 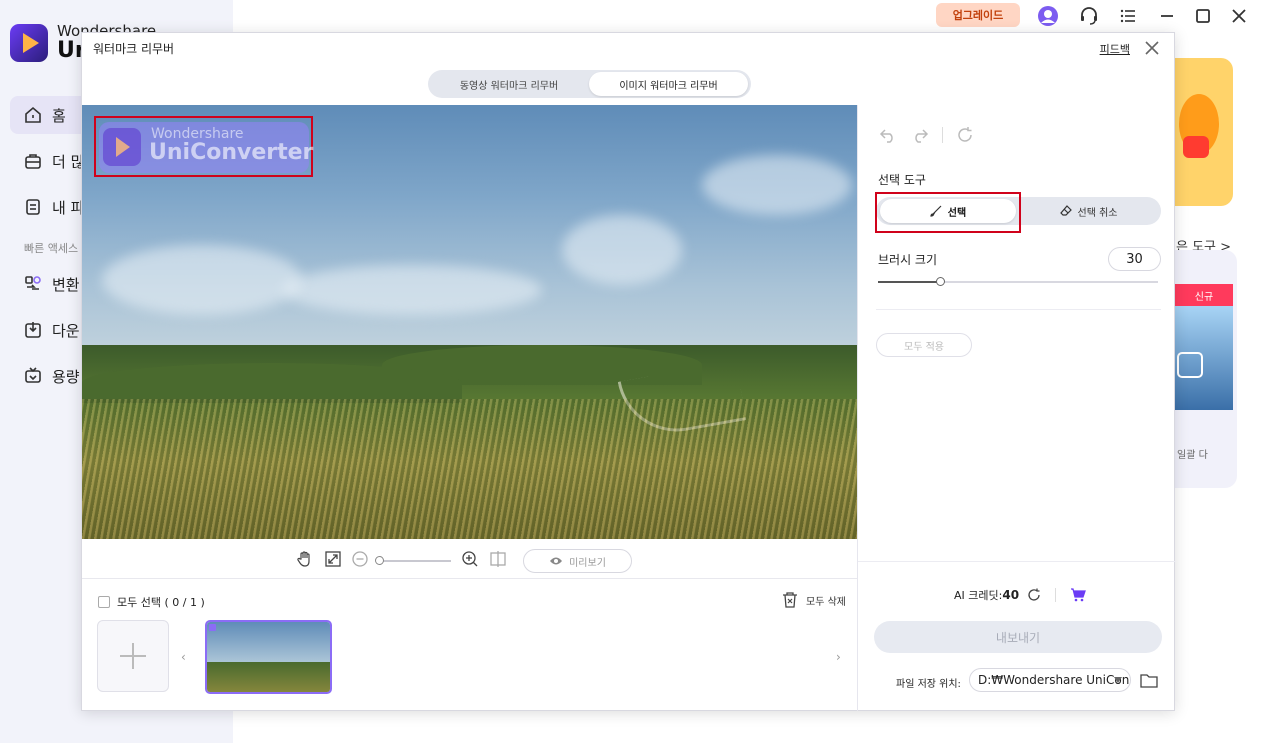 What do you see at coordinates (668, 84) in the screenshot?
I see `tab-image-watermark-remover: 이미지 워터마크 리무버` at bounding box center [668, 84].